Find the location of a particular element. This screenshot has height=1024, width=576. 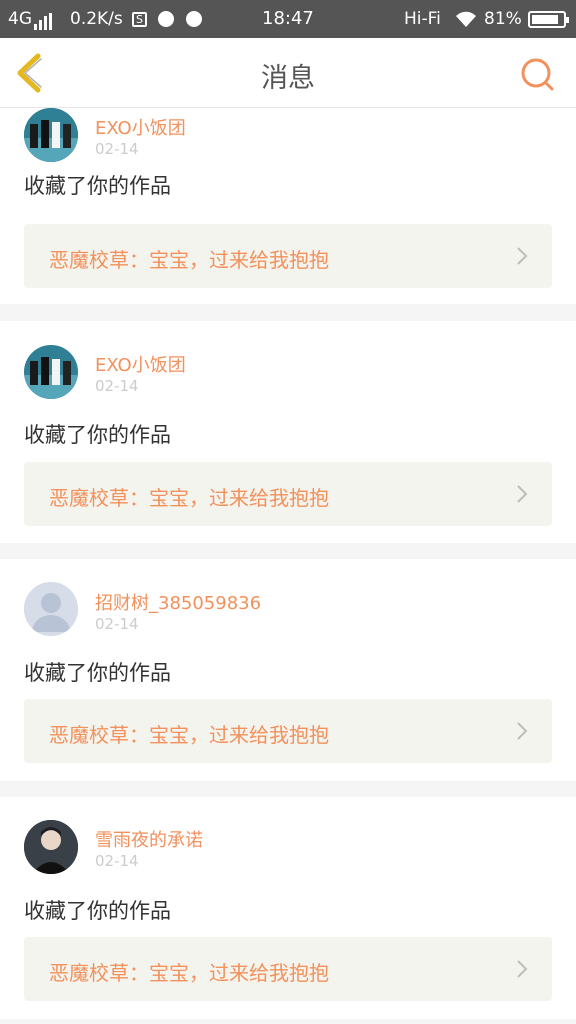

battery-icon is located at coordinates (548, 19).